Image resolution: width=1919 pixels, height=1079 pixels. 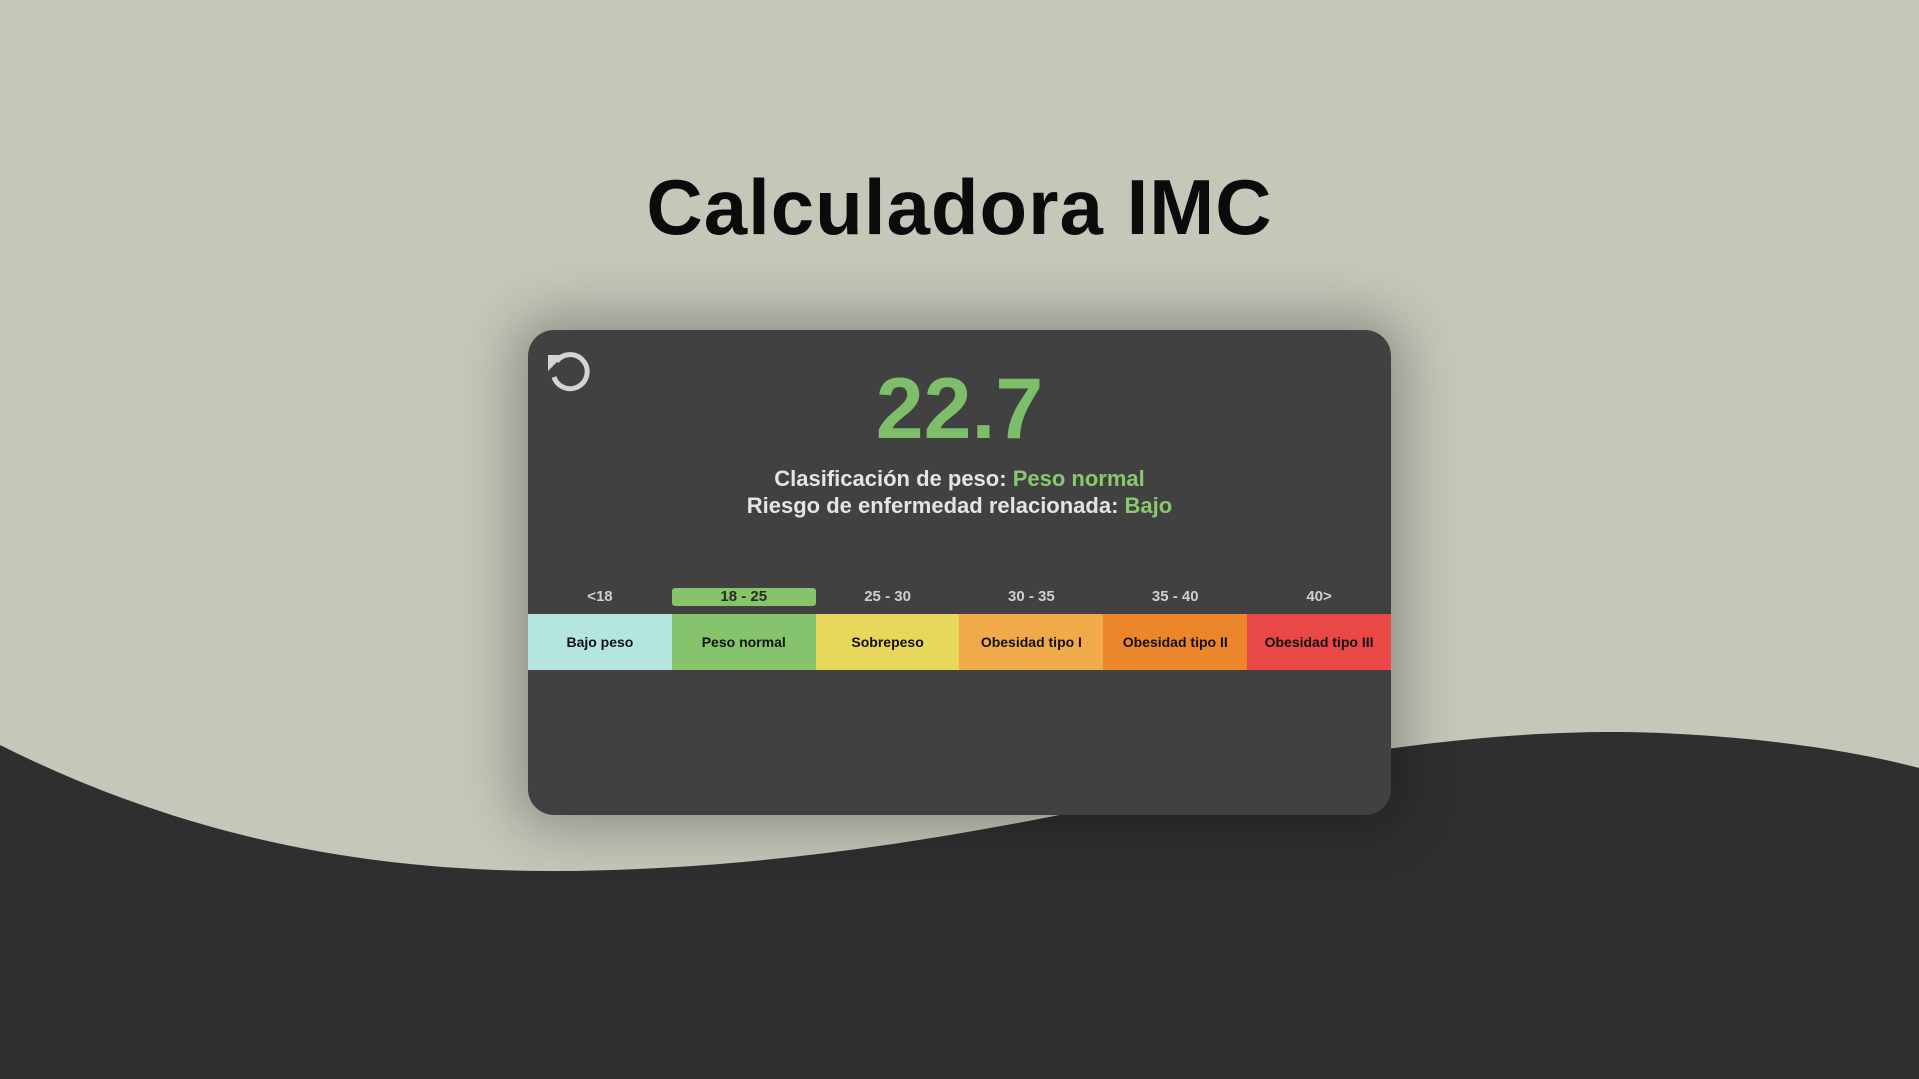 I want to click on range-label: 18 - 25, so click(x=743, y=597).